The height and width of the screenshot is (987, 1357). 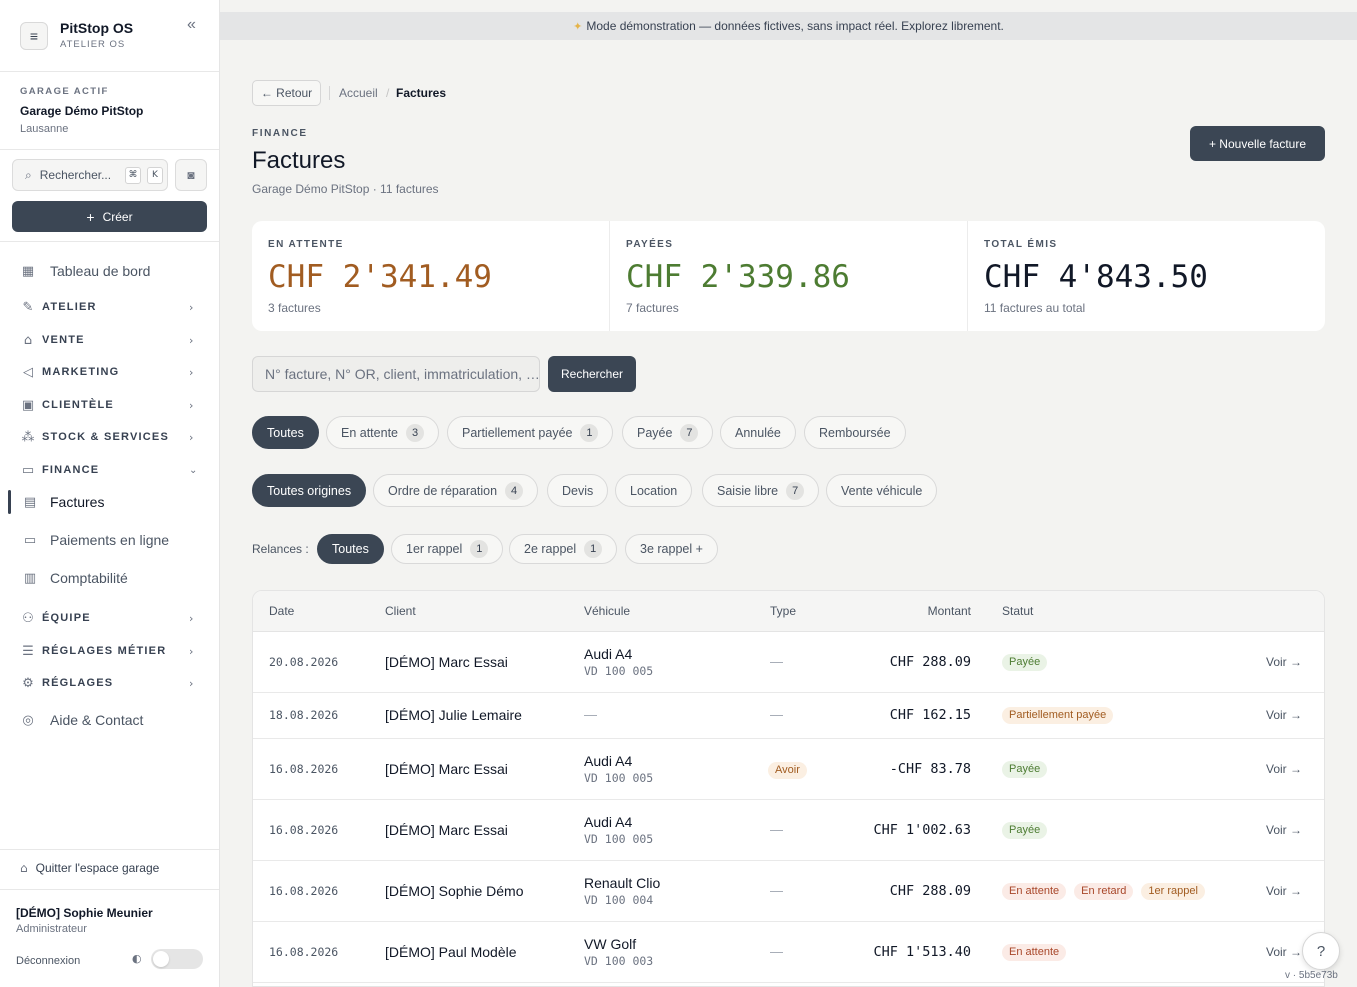 I want to click on quit-garage-link: ⌂ Quitter l'espace garage, so click(x=89, y=868).